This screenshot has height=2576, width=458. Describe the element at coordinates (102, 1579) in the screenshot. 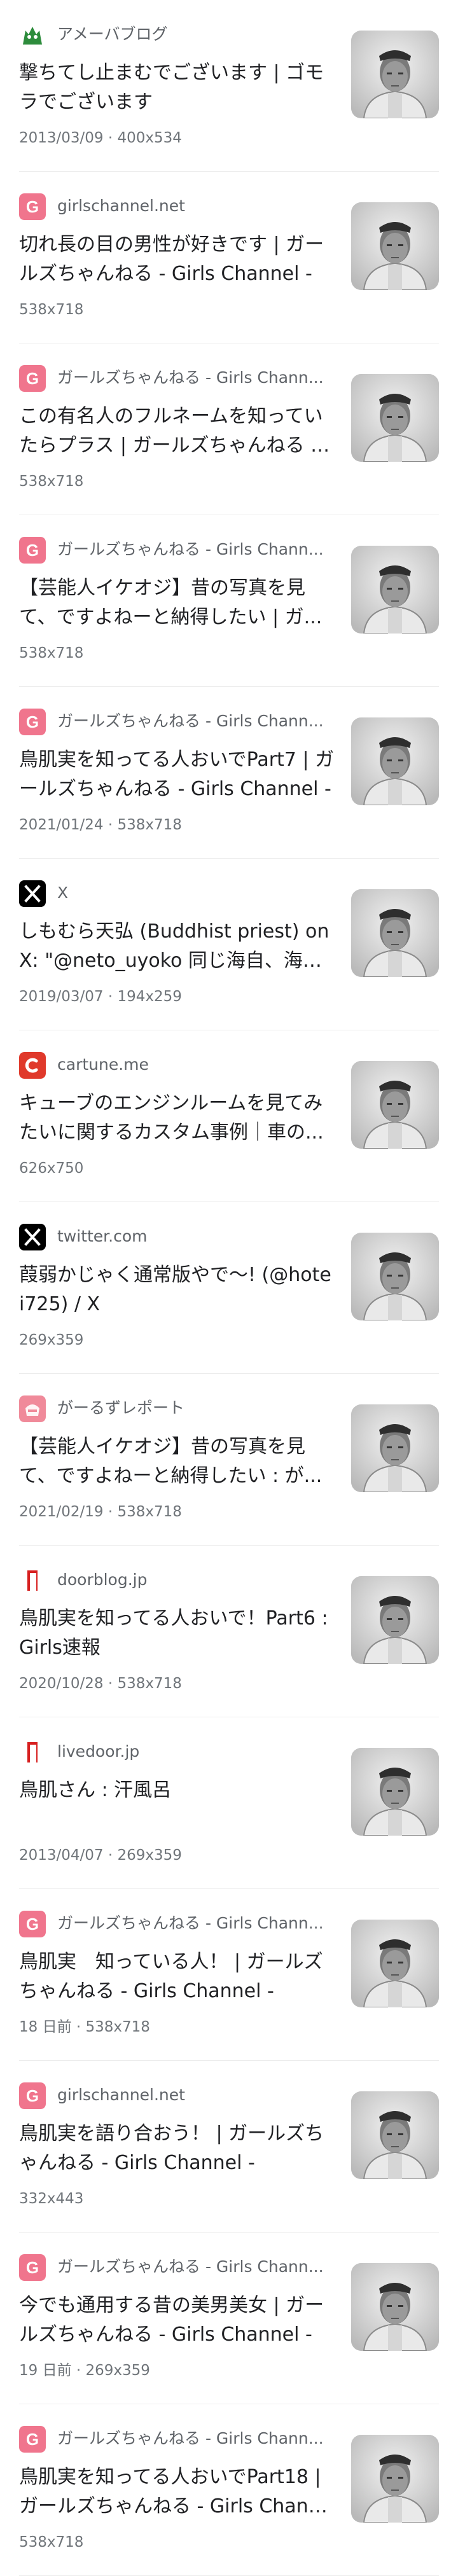

I see `result-source: doorblog.jp` at that location.